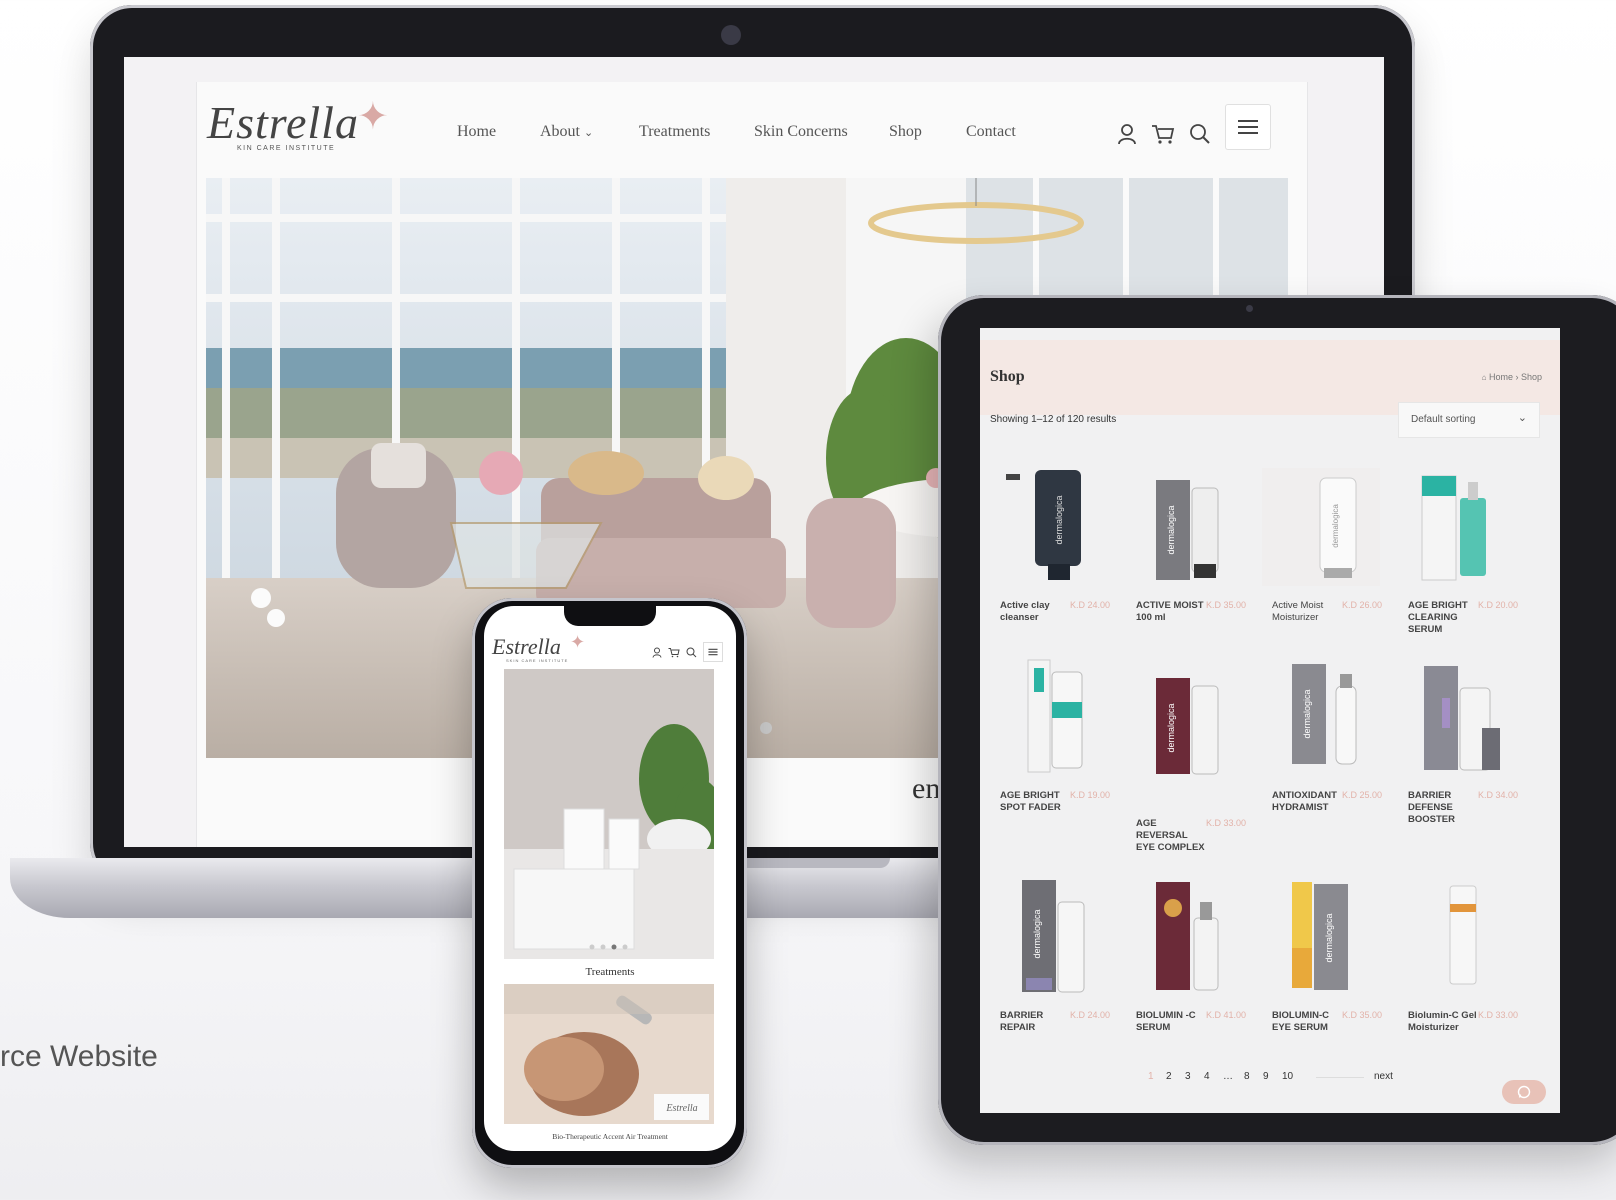 The width and height of the screenshot is (1616, 1200). What do you see at coordinates (610, 1136) in the screenshot?
I see `treatment-caption: Bio-Therapeutic Accent Air Treatment` at bounding box center [610, 1136].